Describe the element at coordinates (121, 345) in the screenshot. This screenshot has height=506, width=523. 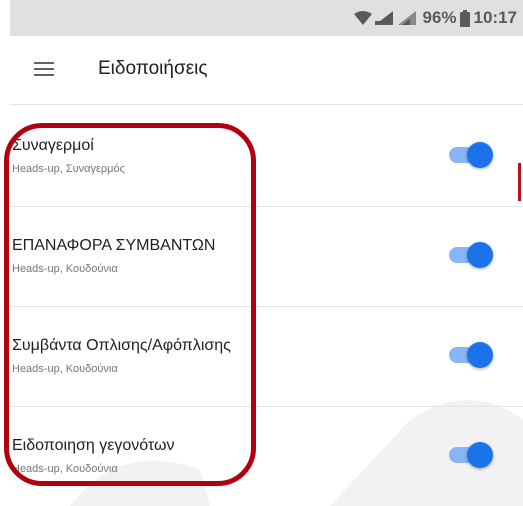
I see `row-title: Συμβάντα Οπλισης/Αφόπλισης` at that location.